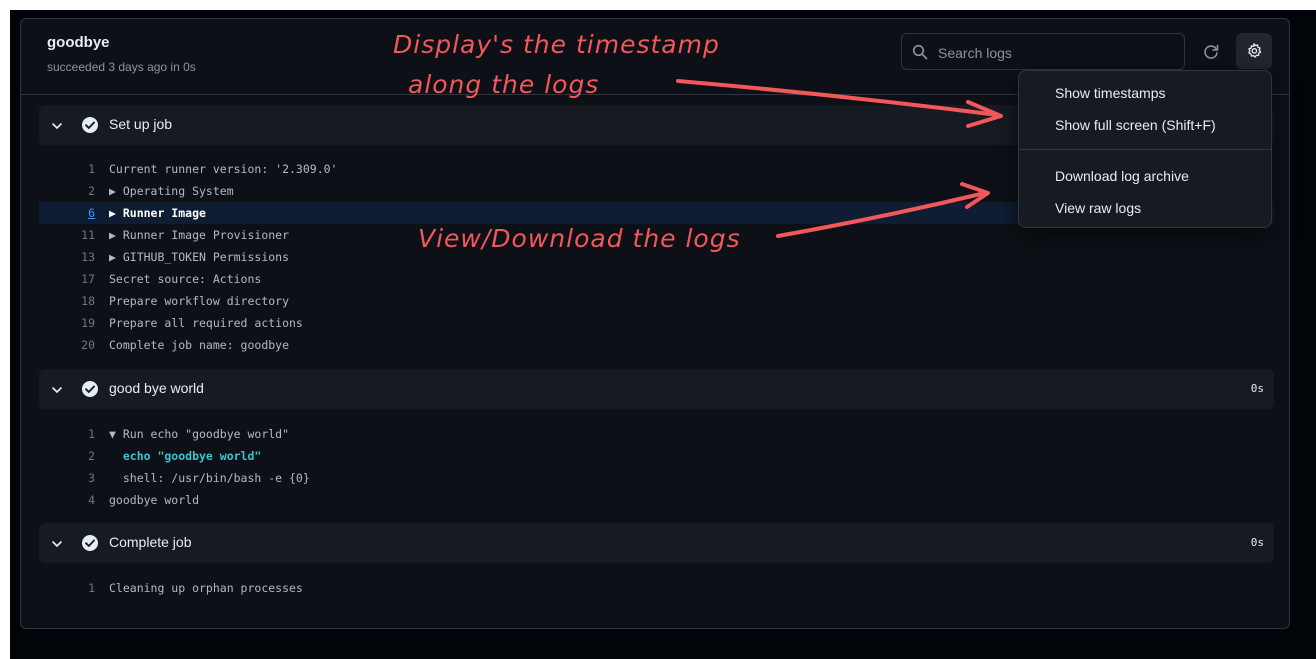 The image size is (1316, 659). I want to click on arrow-to-show-timestamps, so click(839, 103).